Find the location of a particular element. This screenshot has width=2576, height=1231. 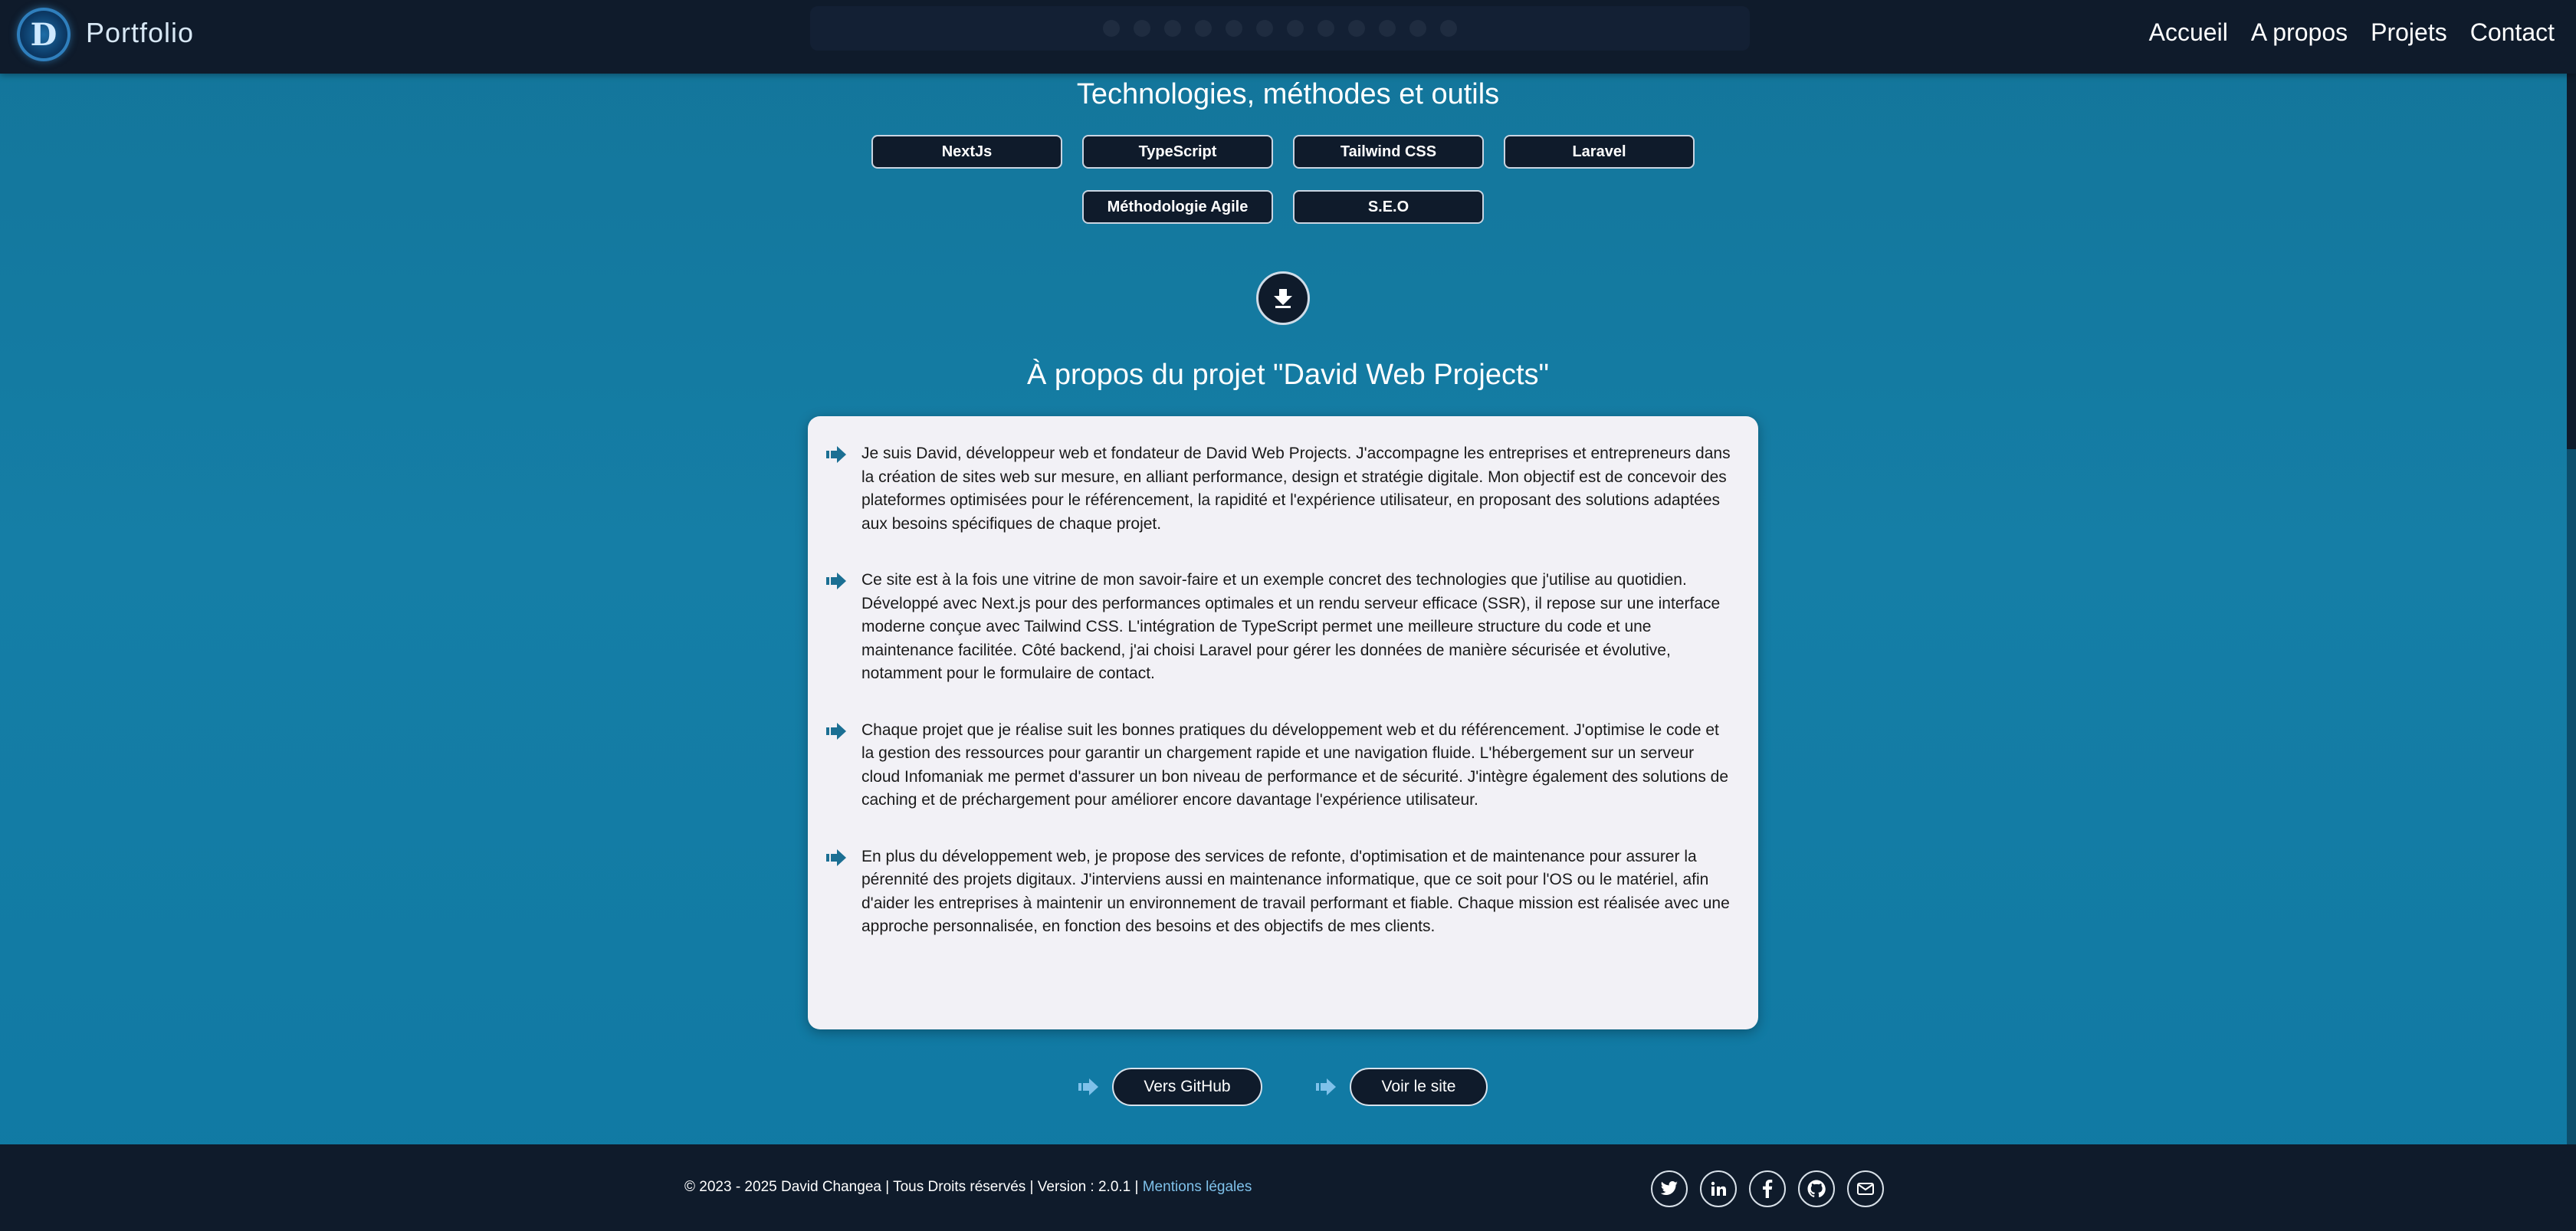

github-button: Vers GitHub is located at coordinates (1187, 1087).